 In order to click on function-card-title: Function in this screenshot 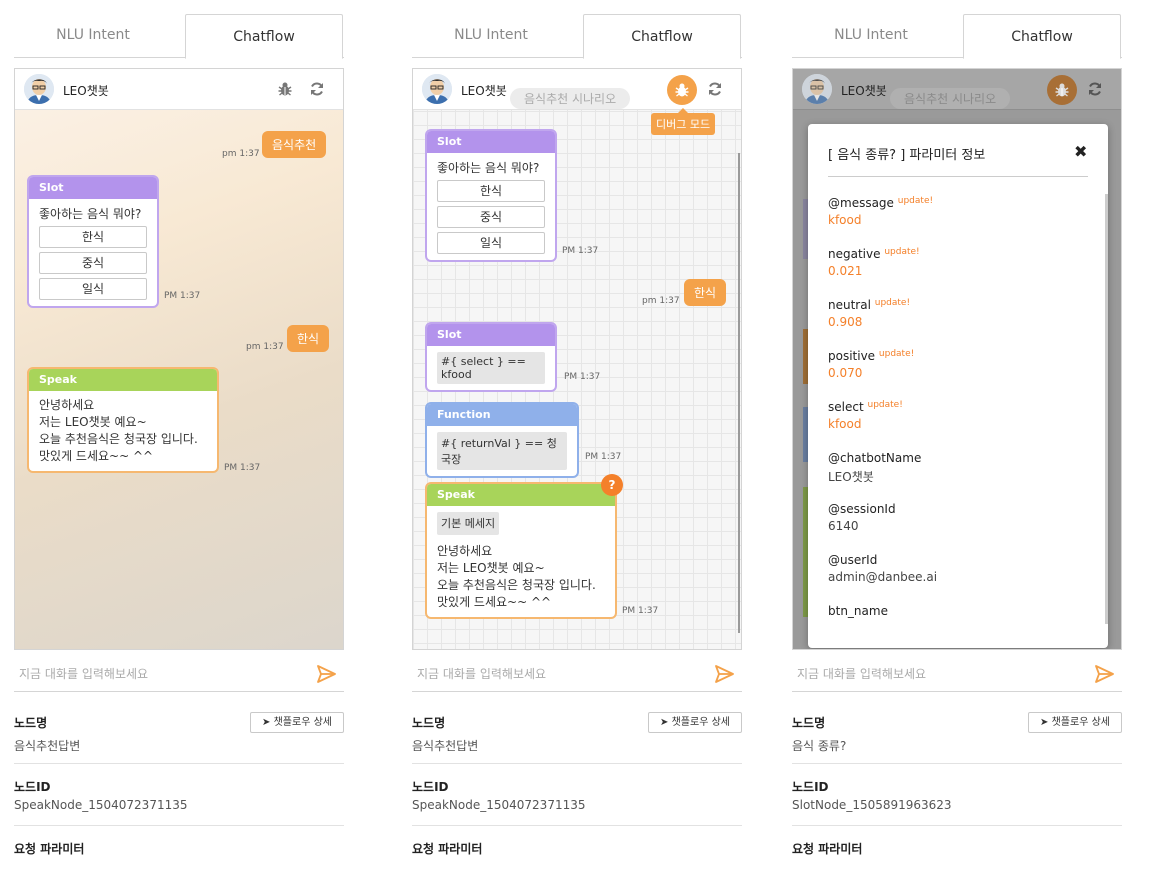, I will do `click(502, 415)`.